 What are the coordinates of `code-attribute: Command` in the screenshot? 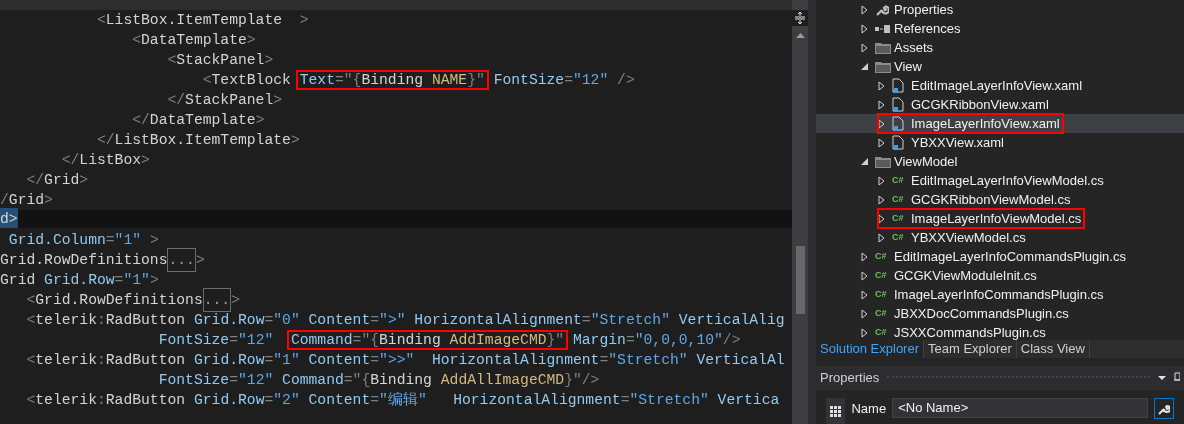 It's located at (321, 340).